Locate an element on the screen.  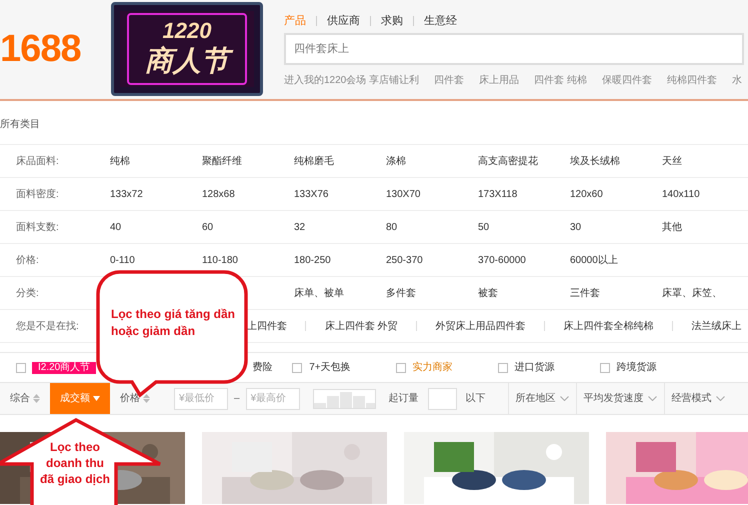
moq-suffix: 以下 is located at coordinates (476, 399).